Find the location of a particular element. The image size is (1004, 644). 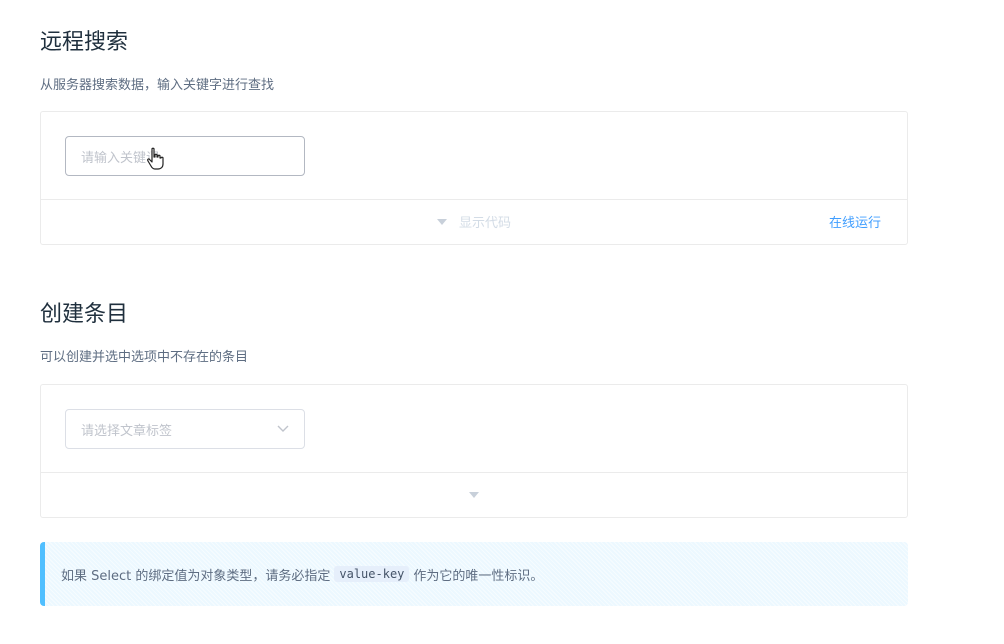

demo-control-bar: 显示代码 在线运行 is located at coordinates (474, 221).